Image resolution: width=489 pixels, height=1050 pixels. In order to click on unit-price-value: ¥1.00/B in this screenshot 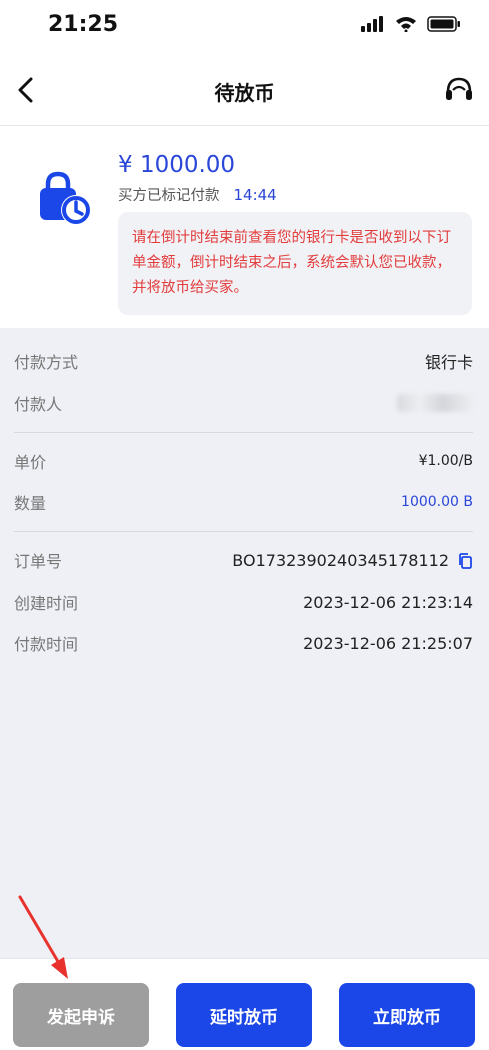, I will do `click(445, 461)`.